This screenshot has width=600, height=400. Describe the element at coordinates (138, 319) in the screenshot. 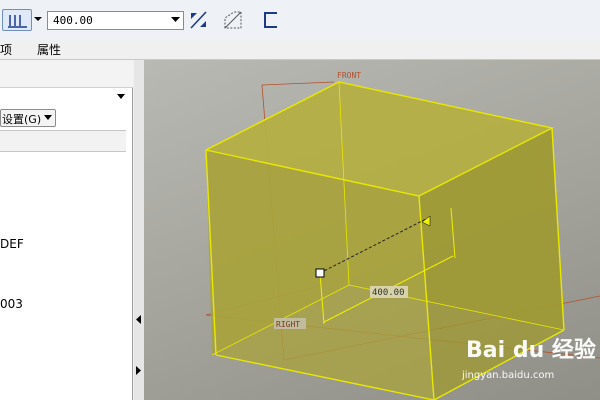

I see `collapse-left-icon` at that location.